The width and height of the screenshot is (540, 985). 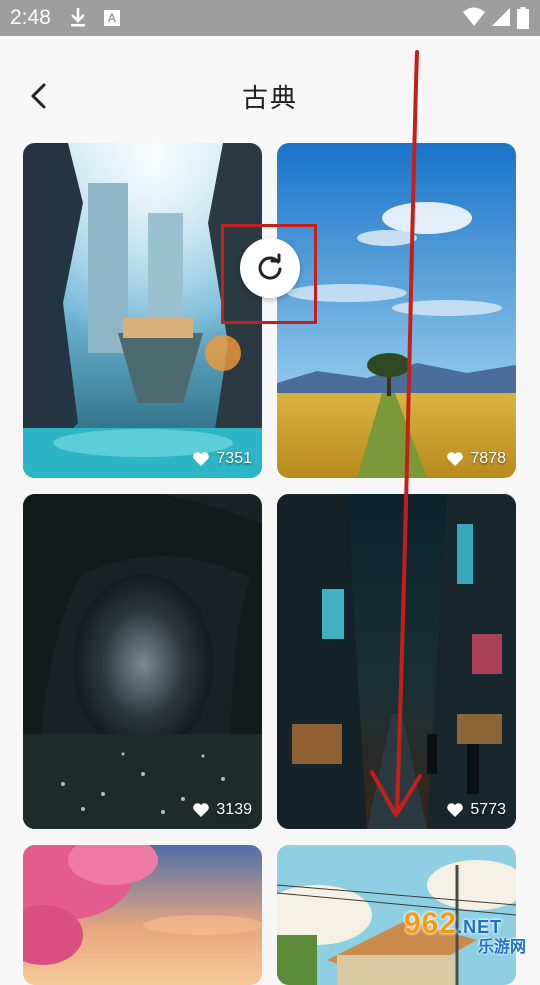 I want to click on wallpaper-card, so click(x=142, y=915).